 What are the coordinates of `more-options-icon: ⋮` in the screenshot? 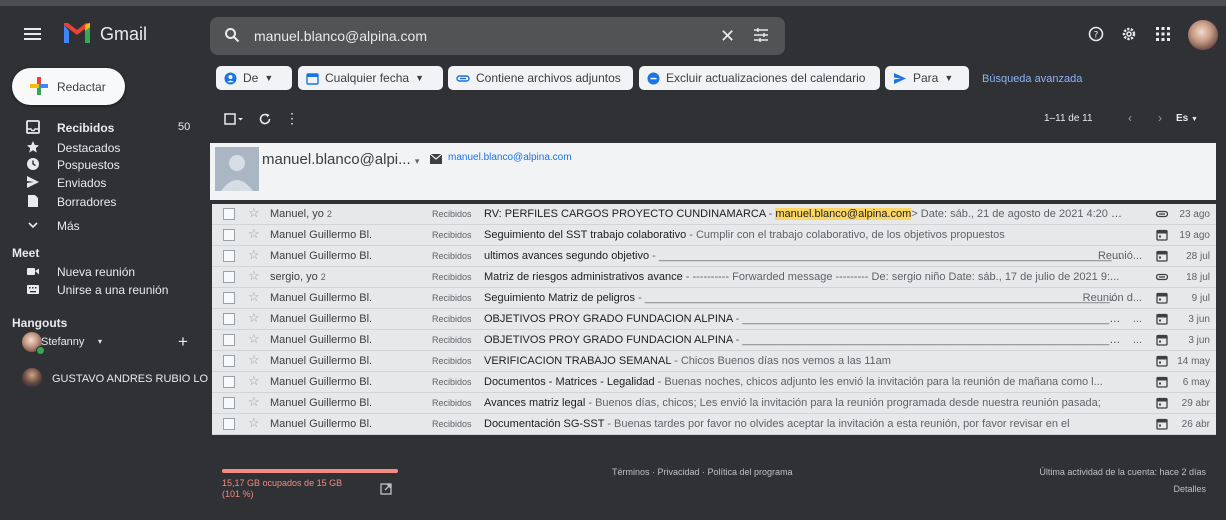 It's located at (292, 118).